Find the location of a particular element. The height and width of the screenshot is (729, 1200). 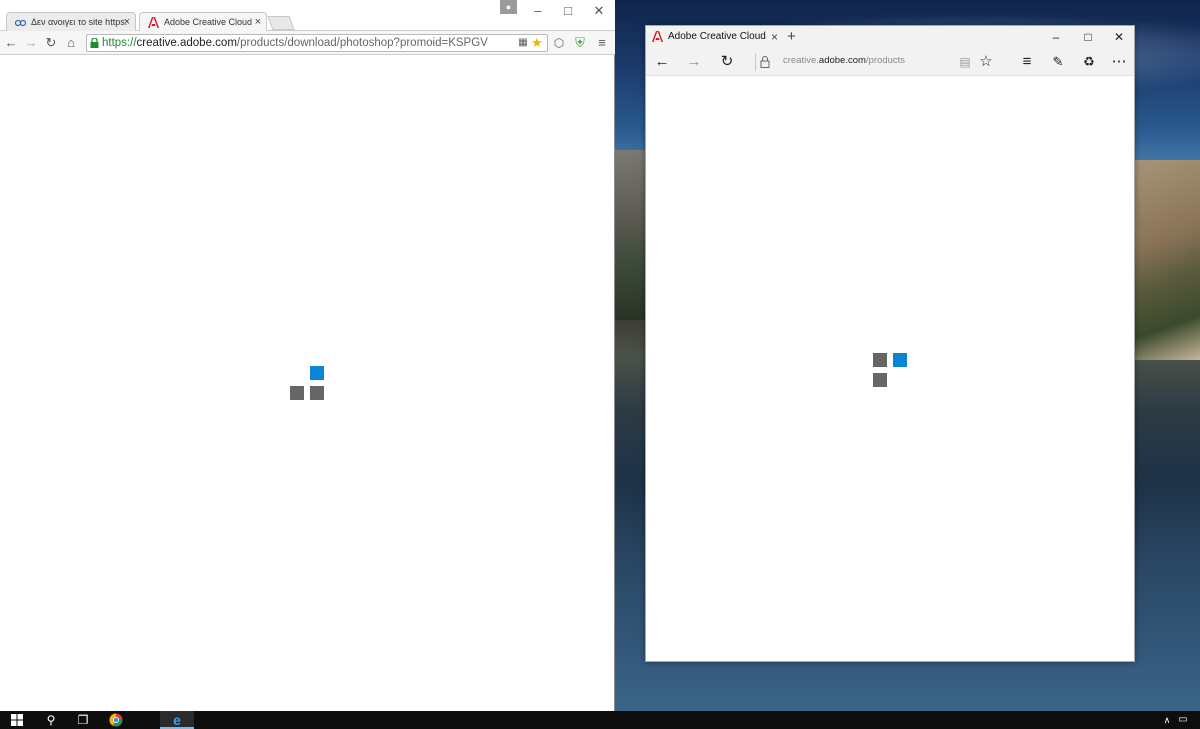

search-icon: ⚲ is located at coordinates (51, 720).